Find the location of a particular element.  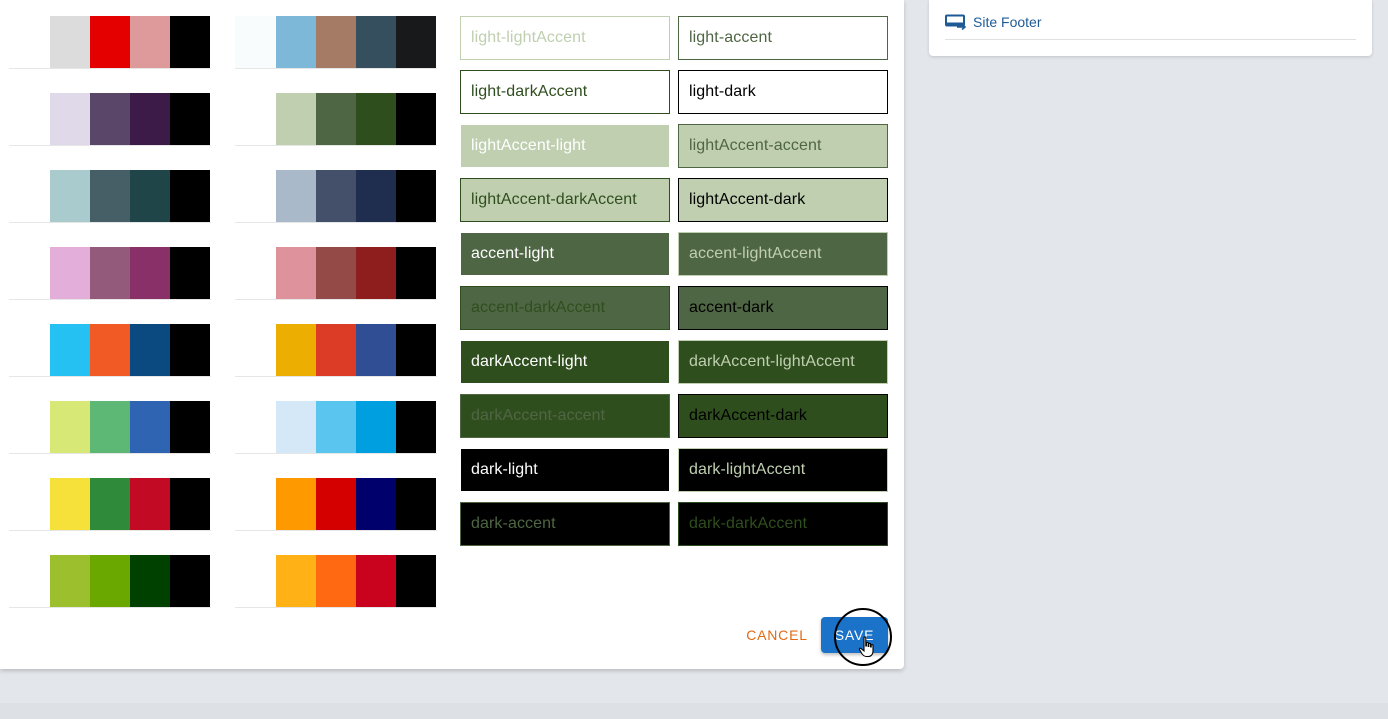

combo-light-dark: light-dark is located at coordinates (783, 92).